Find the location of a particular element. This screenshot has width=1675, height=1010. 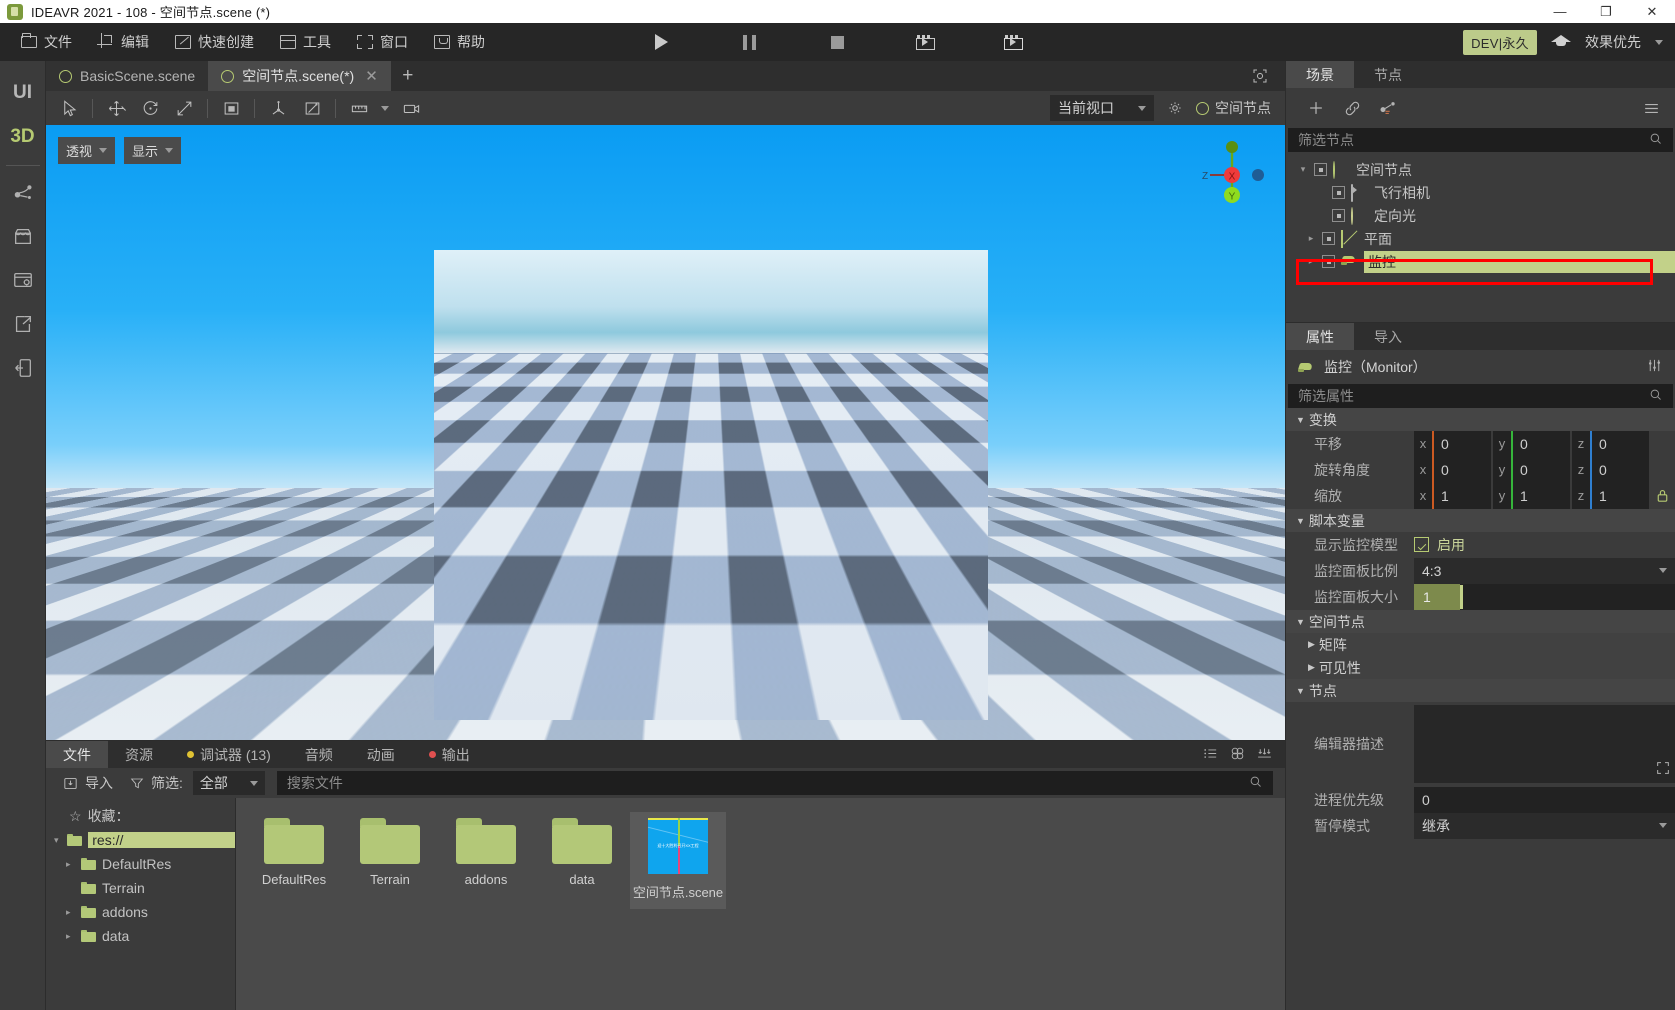

hamburger-icon is located at coordinates (1651, 108).